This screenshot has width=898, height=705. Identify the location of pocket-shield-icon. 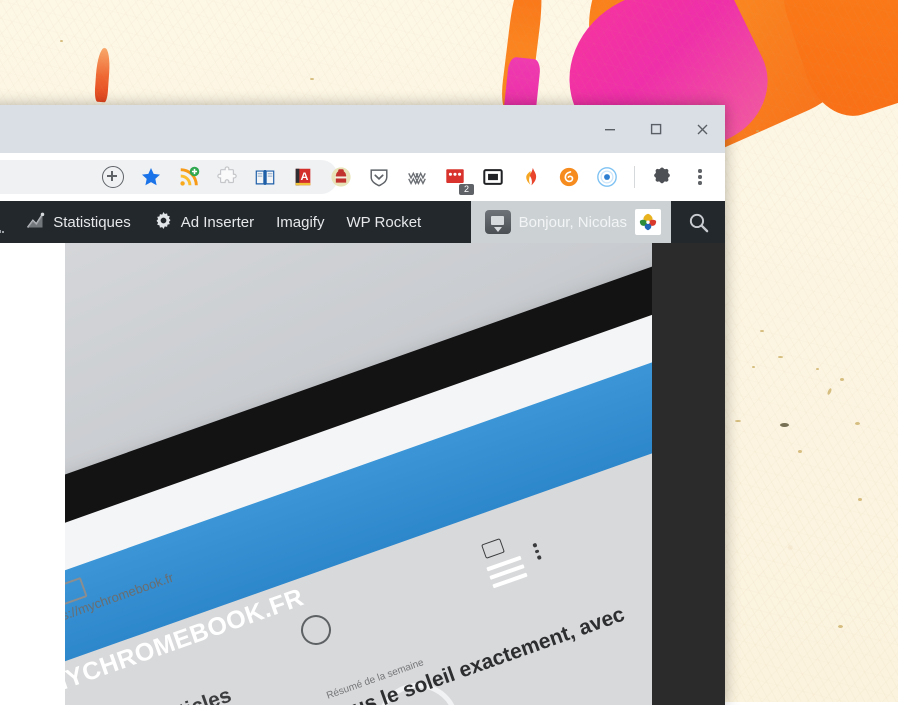
(379, 177).